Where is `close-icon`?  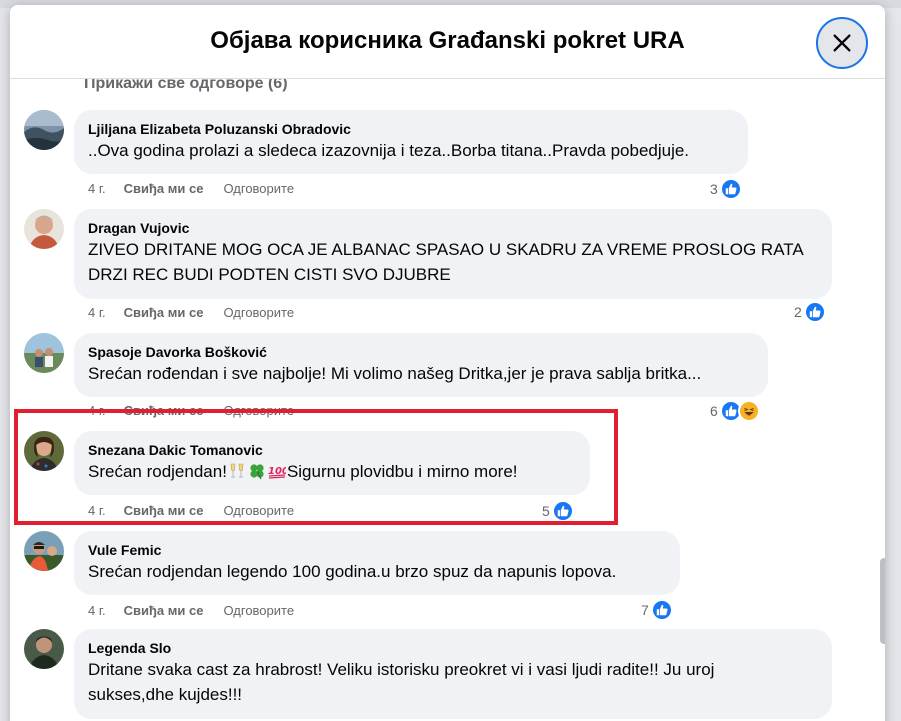
close-icon is located at coordinates (842, 43).